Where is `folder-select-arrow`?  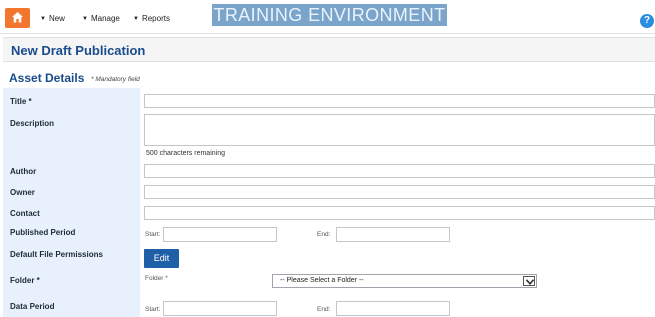
folder-select-arrow is located at coordinates (529, 281).